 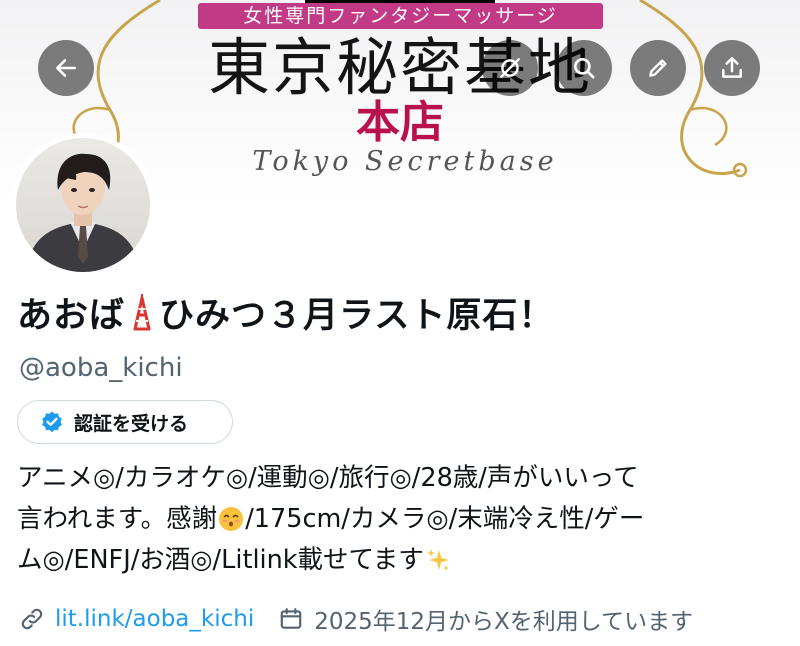 I want to click on bio-text: /175cm/カメラ◎/末端冷え性/ゲー, so click(x=445, y=519).